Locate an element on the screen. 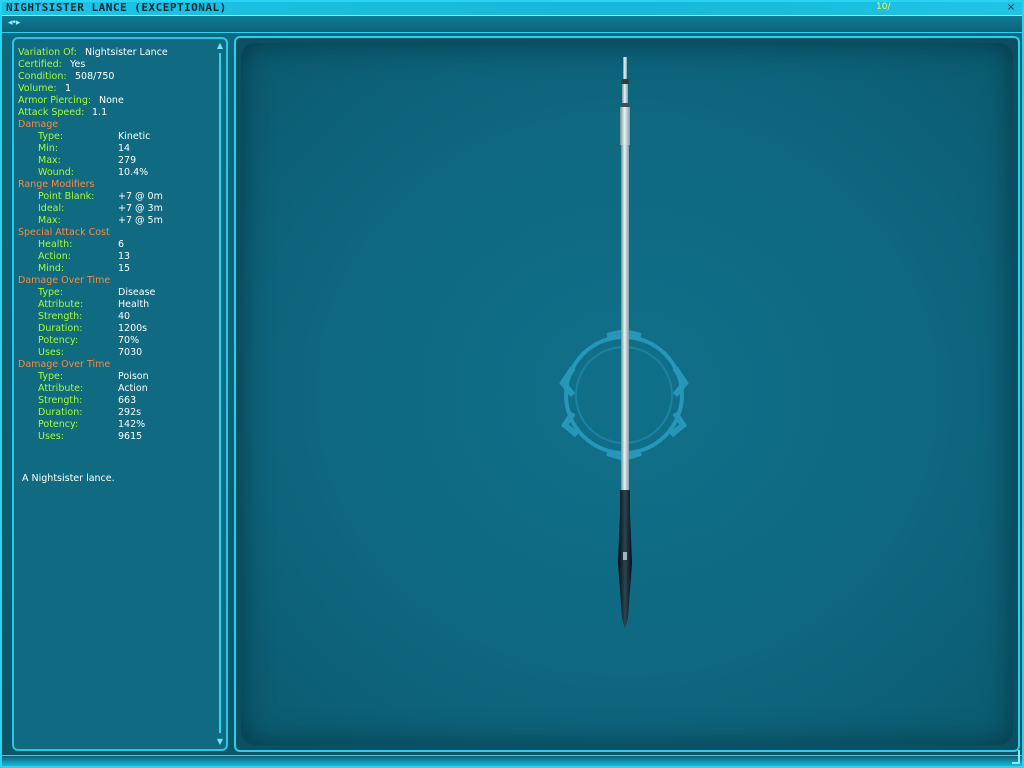 This screenshot has height=768, width=1024. lance-model is located at coordinates (625, 343).